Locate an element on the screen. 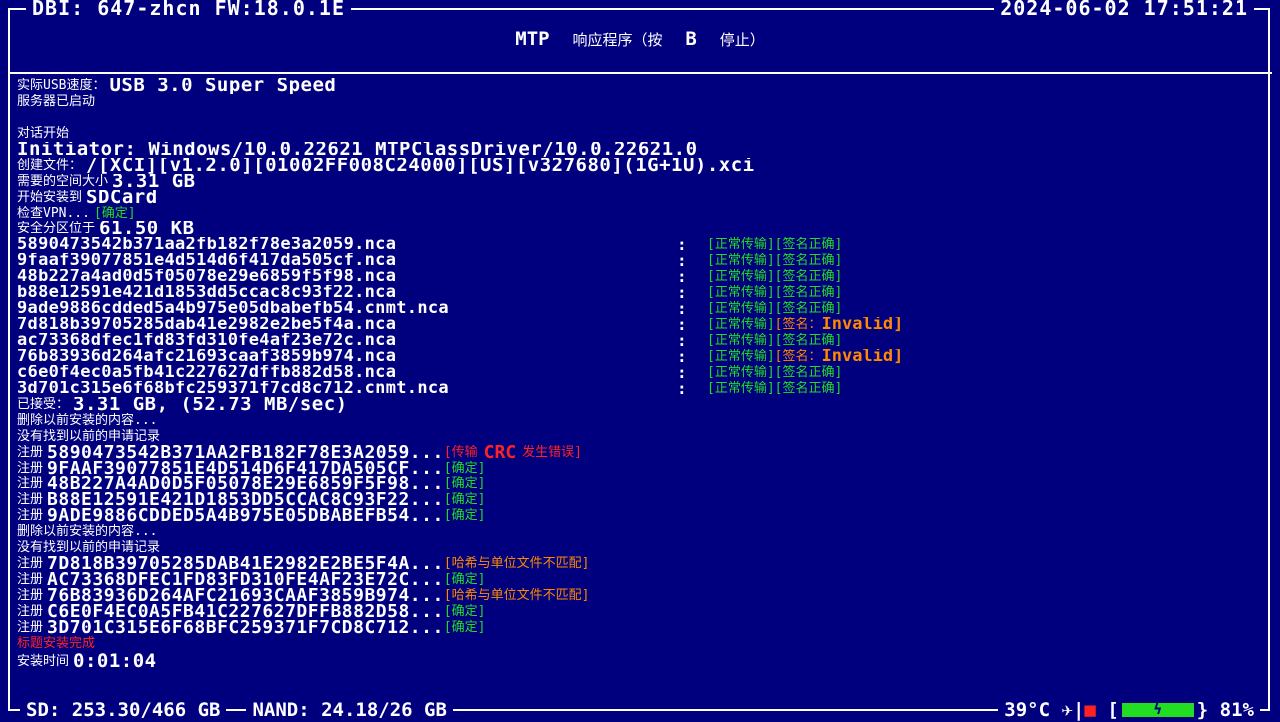 The width and height of the screenshot is (1280, 722). crc-label: CRC is located at coordinates (500, 452).